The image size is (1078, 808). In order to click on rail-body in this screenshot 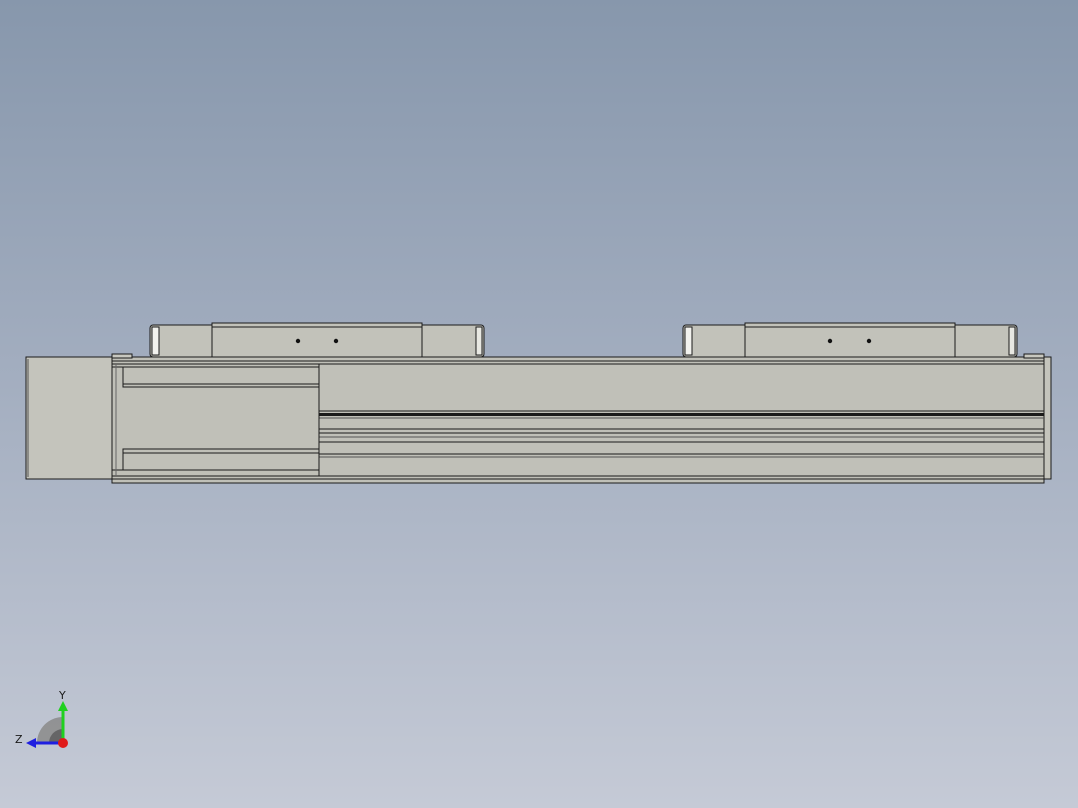, I will do `click(581, 418)`.